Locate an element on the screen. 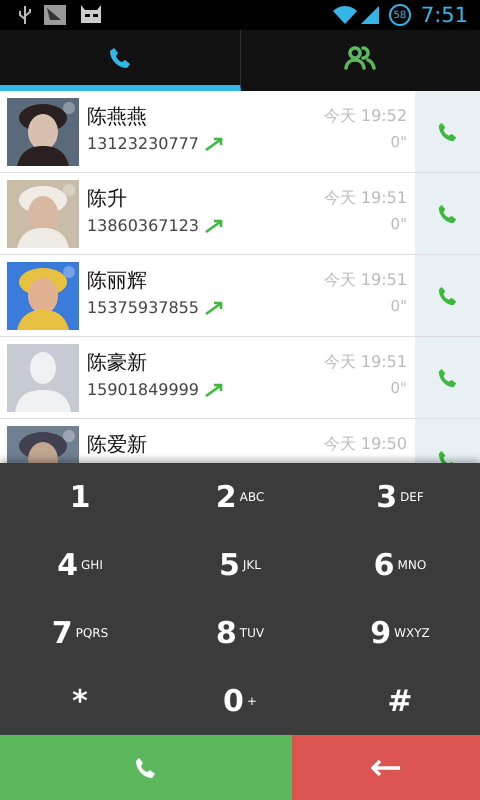  image-notification-icon is located at coordinates (55, 15).